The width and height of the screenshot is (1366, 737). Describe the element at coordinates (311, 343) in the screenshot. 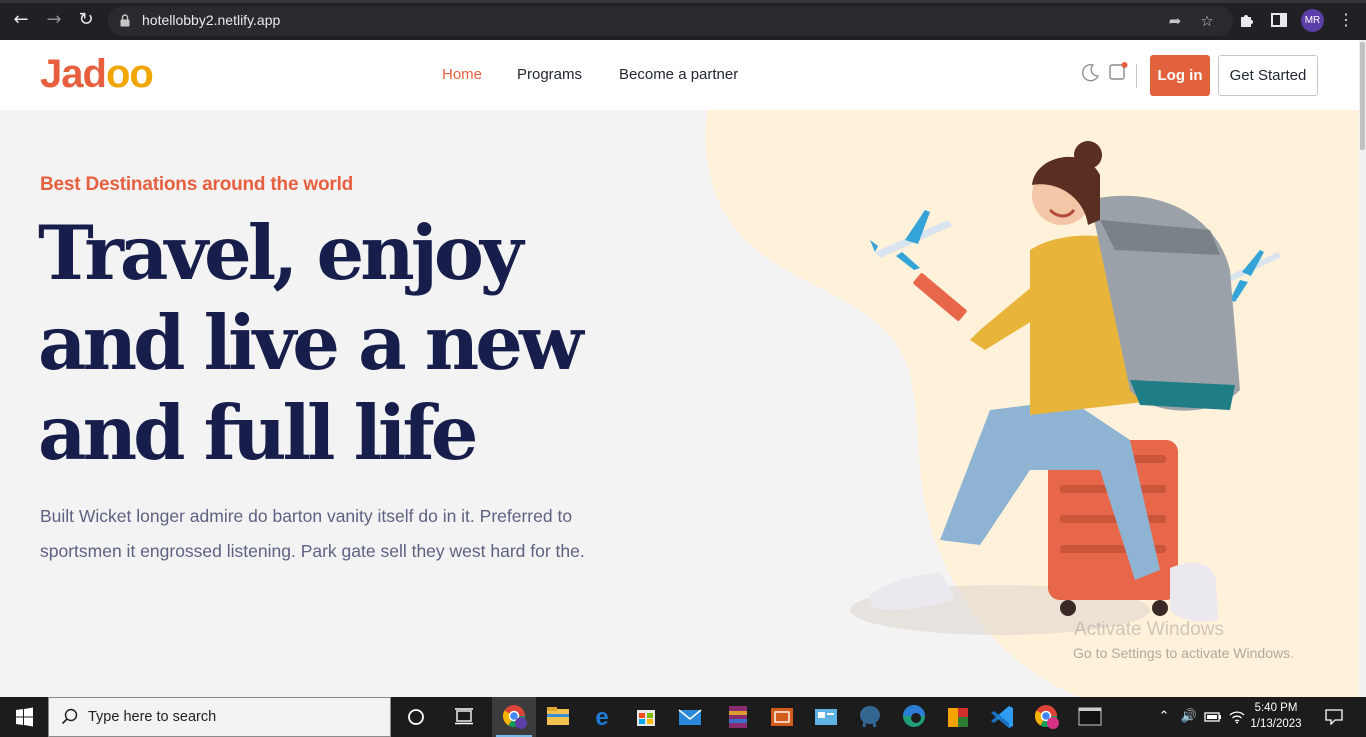

I see `headline-line: and live a new` at that location.